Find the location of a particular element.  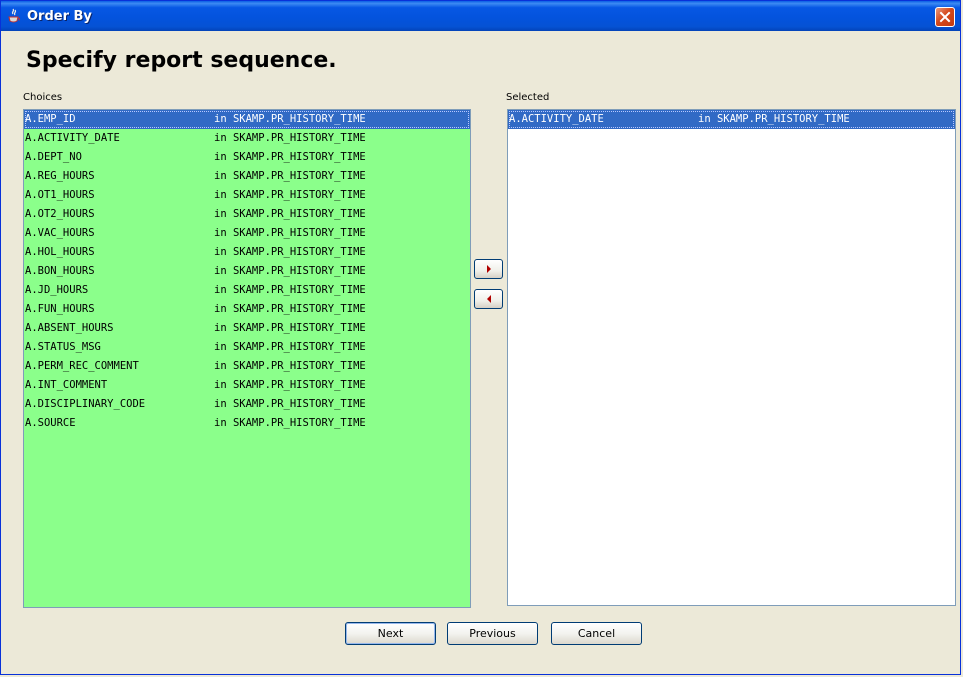

list-item: A.OT2_HOURS in SKAMP.PR_HISTORY_TIME is located at coordinates (247, 214).